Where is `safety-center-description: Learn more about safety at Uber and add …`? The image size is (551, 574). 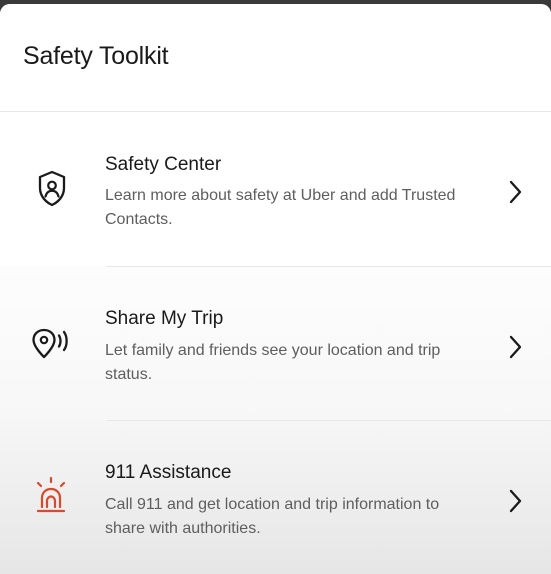 safety-center-description: Learn more about safety at Uber and add … is located at coordinates (280, 207).